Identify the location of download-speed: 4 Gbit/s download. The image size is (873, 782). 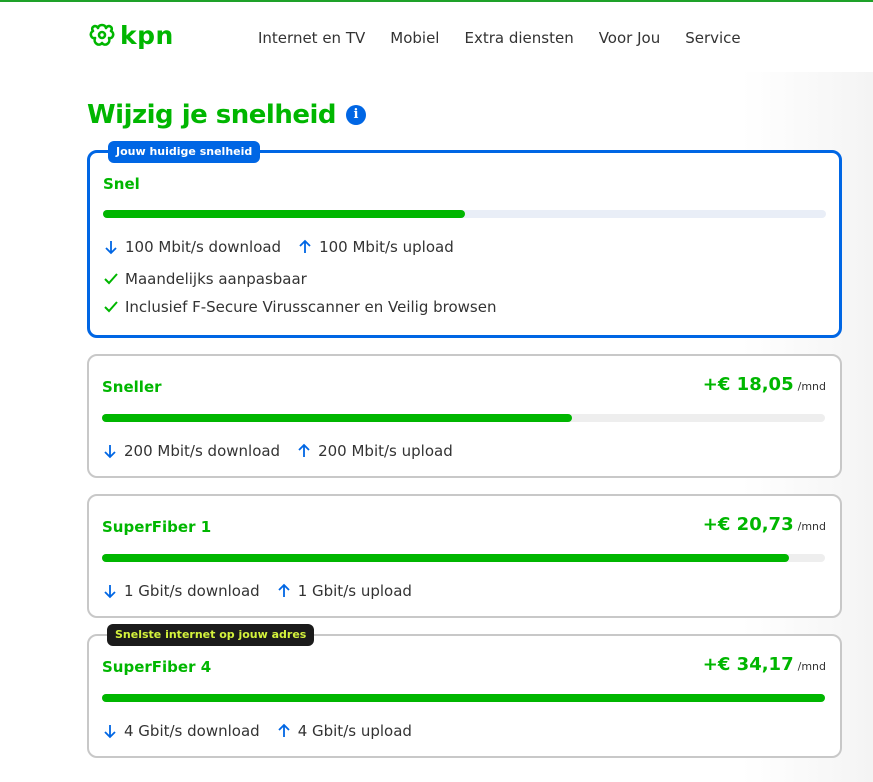
(181, 731).